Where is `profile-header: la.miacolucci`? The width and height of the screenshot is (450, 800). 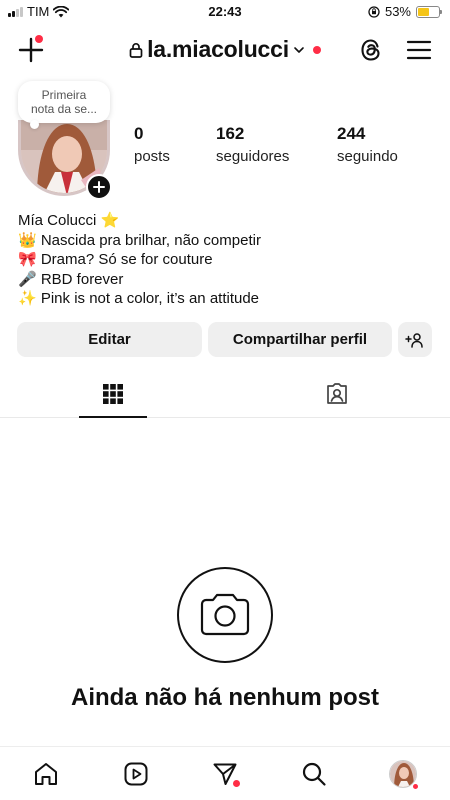 profile-header: la.miacolucci is located at coordinates (225, 50).